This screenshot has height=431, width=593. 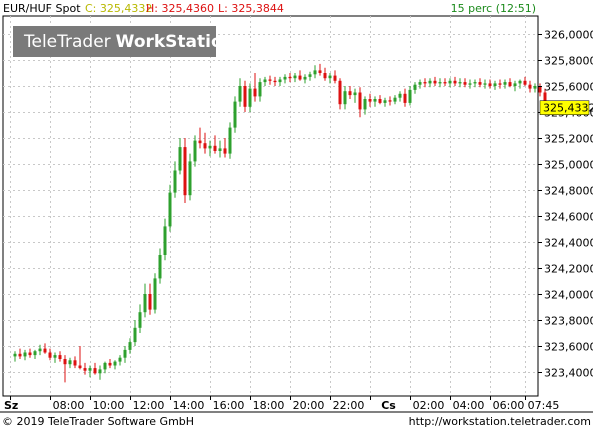 I want to click on x-tick-label: 22:00, so click(x=349, y=405).